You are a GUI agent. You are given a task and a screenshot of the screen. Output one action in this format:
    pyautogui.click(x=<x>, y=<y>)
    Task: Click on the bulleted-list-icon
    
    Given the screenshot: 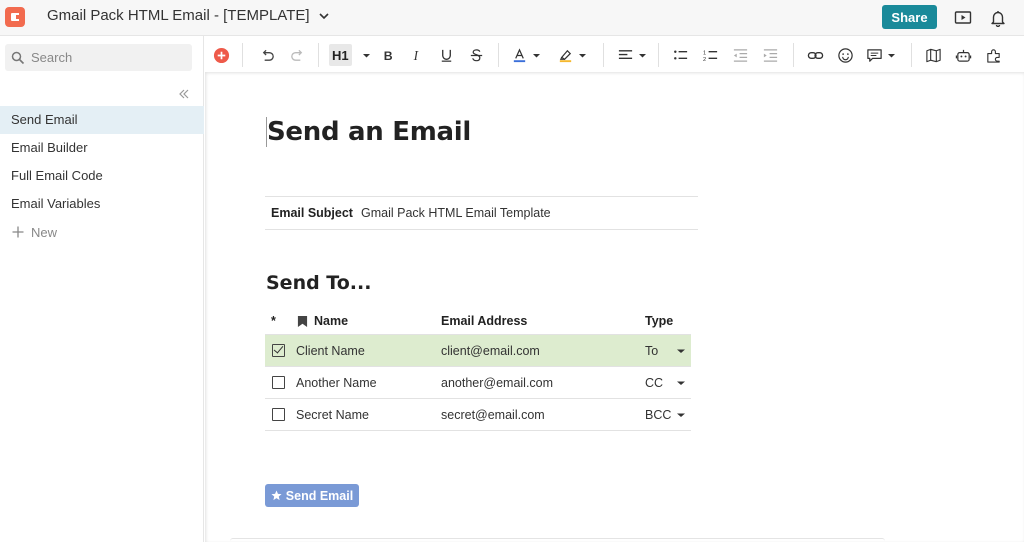 What is the action you would take?
    pyautogui.click(x=680, y=55)
    